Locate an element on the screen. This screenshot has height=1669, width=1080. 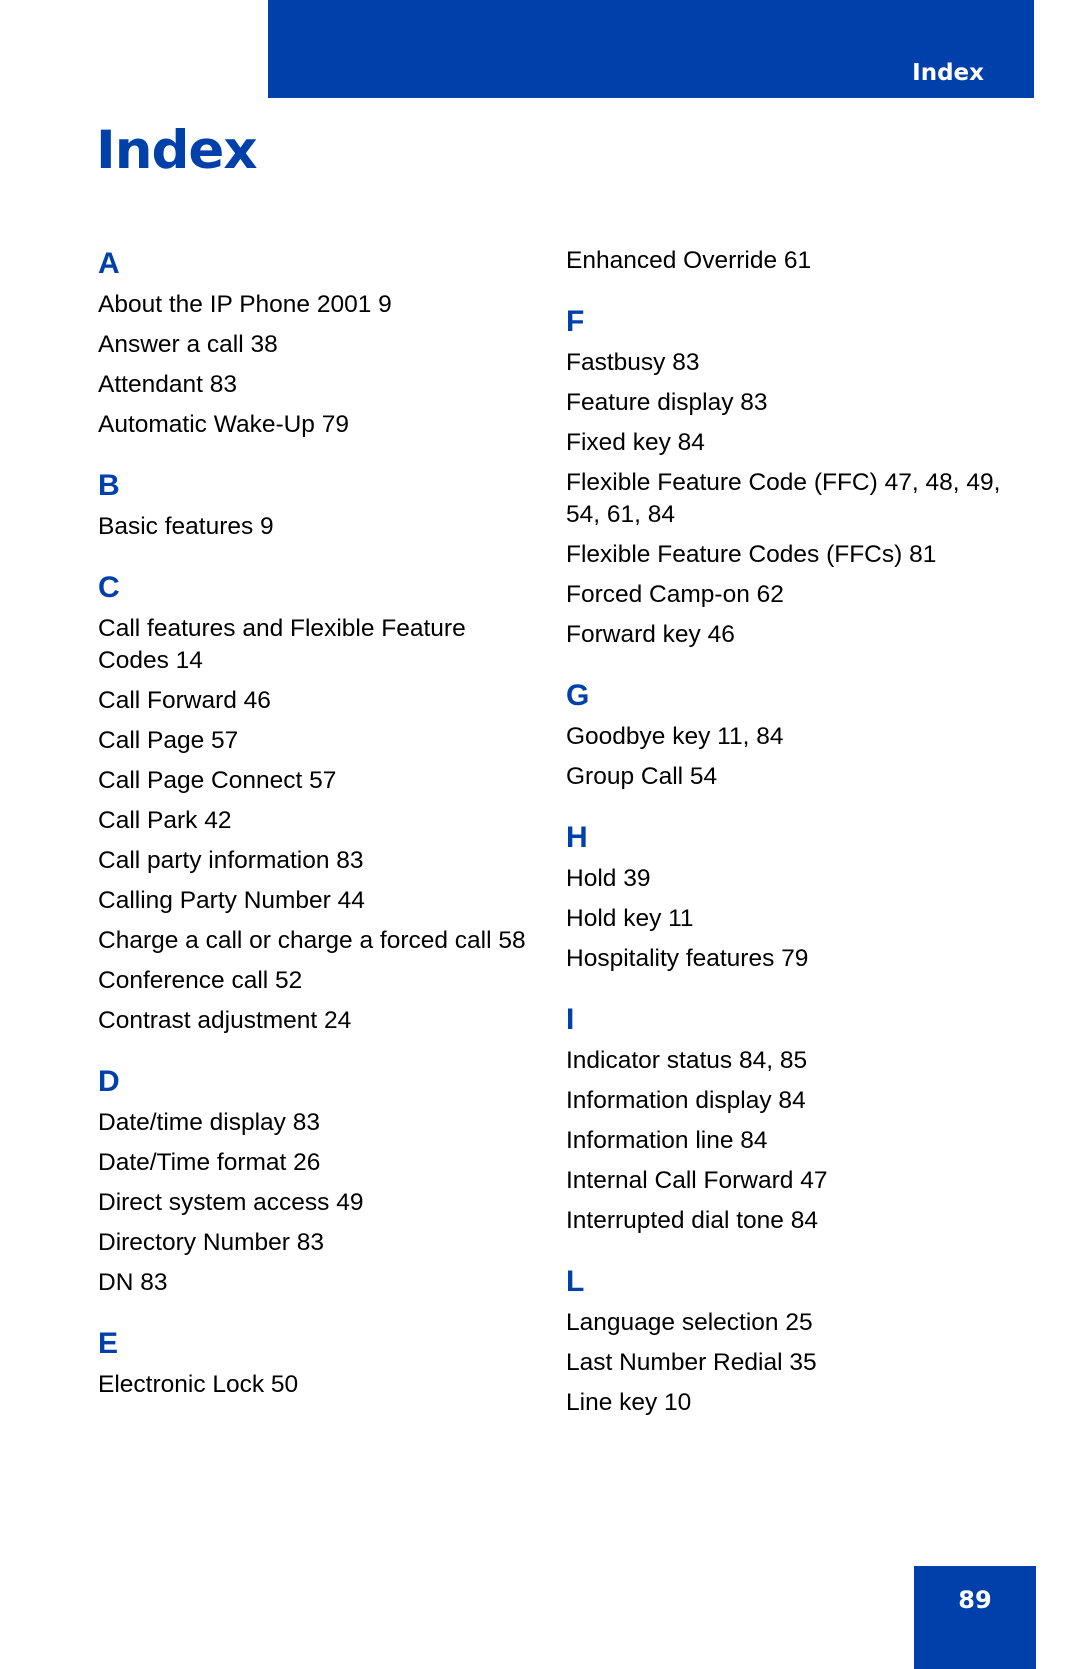
index-entry: Directory Number 83 is located at coordinates (313, 1243).